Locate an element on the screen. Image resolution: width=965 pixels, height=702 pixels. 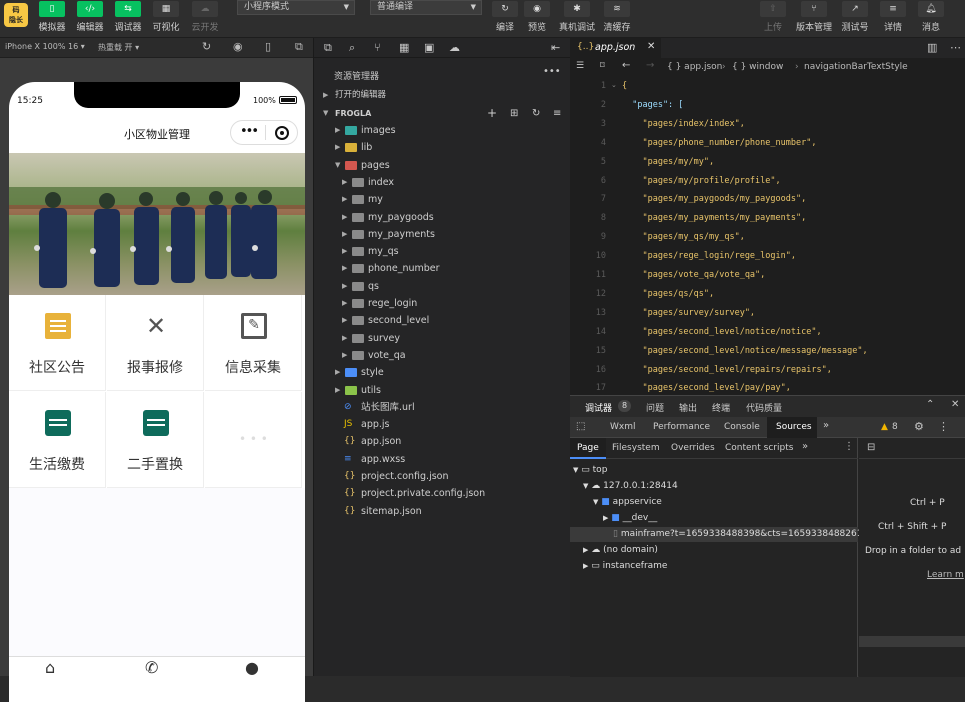
inspect-icon: ⬚ is located at coordinates (580, 426).